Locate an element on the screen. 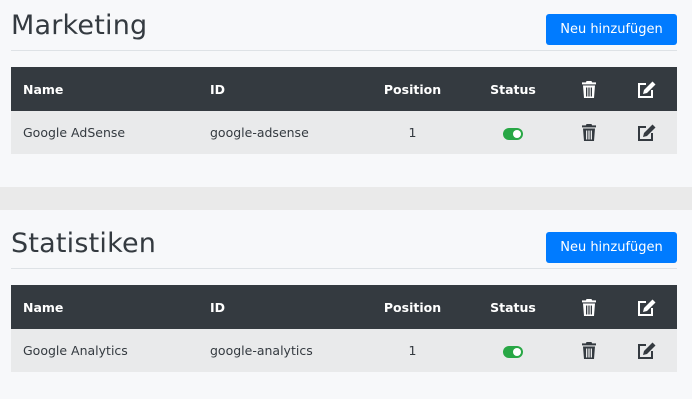 Image resolution: width=692 pixels, height=399 pixels. card-header: Statistiken Neu hinzufügen is located at coordinates (344, 239).